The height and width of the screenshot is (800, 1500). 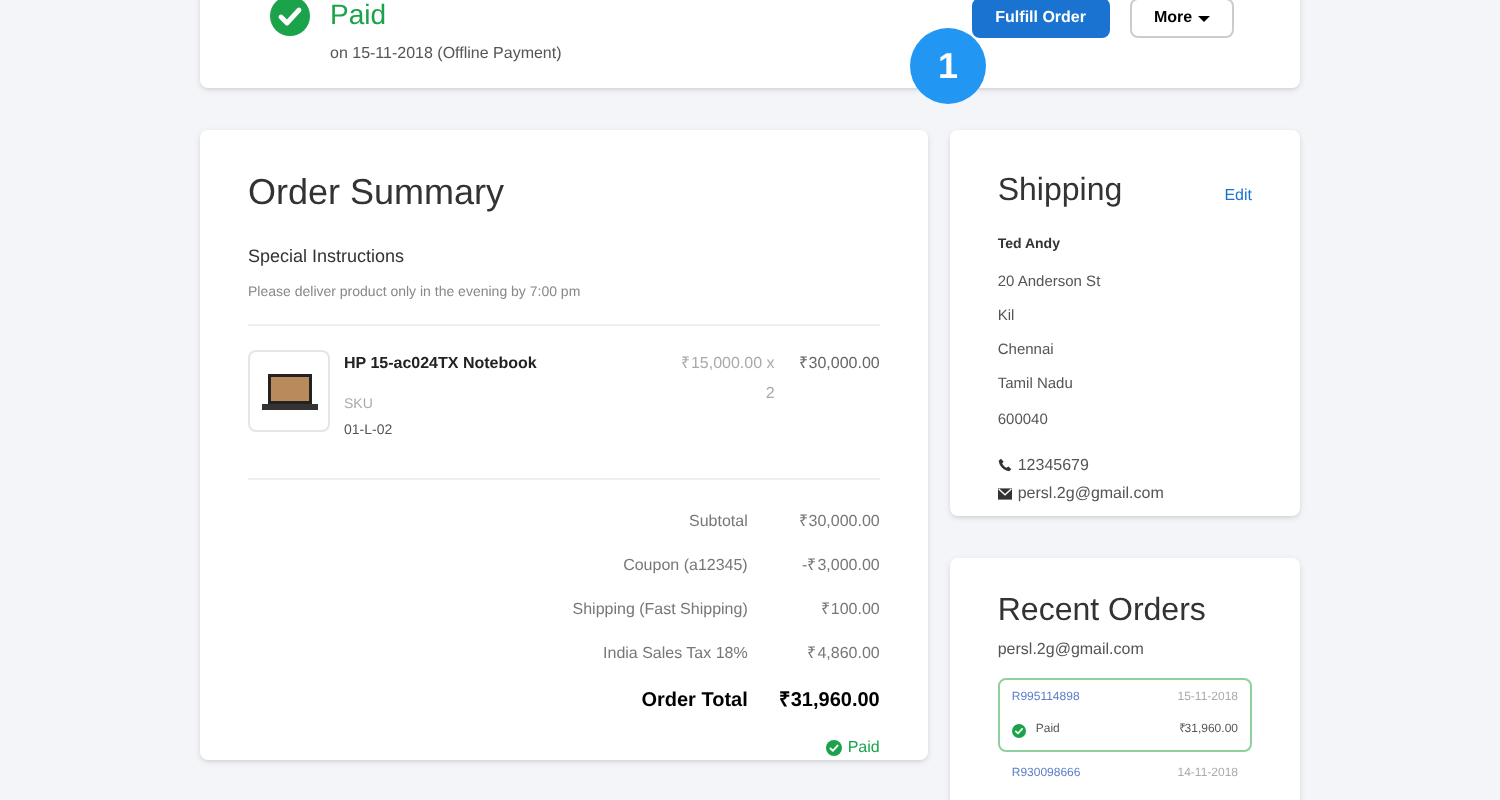 I want to click on recent-orders-title: Recent Orders, so click(x=1102, y=612).